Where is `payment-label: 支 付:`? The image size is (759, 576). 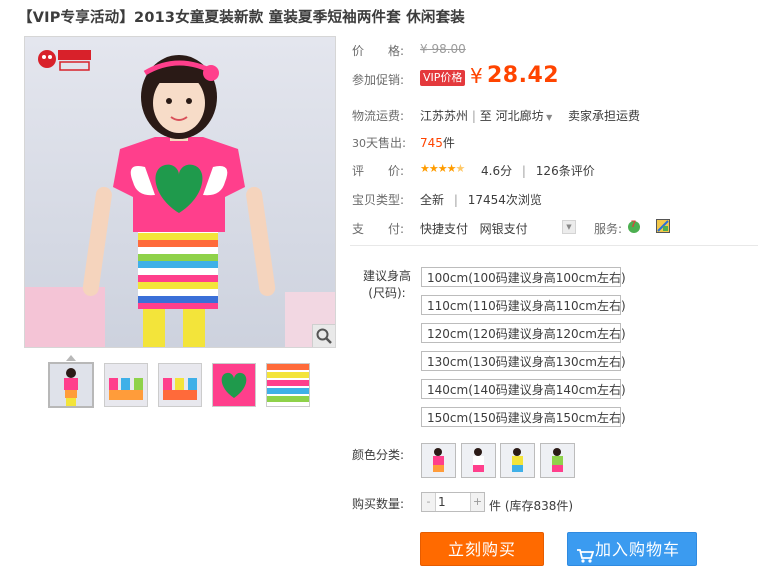
payment-label: 支 付: is located at coordinates (378, 229).